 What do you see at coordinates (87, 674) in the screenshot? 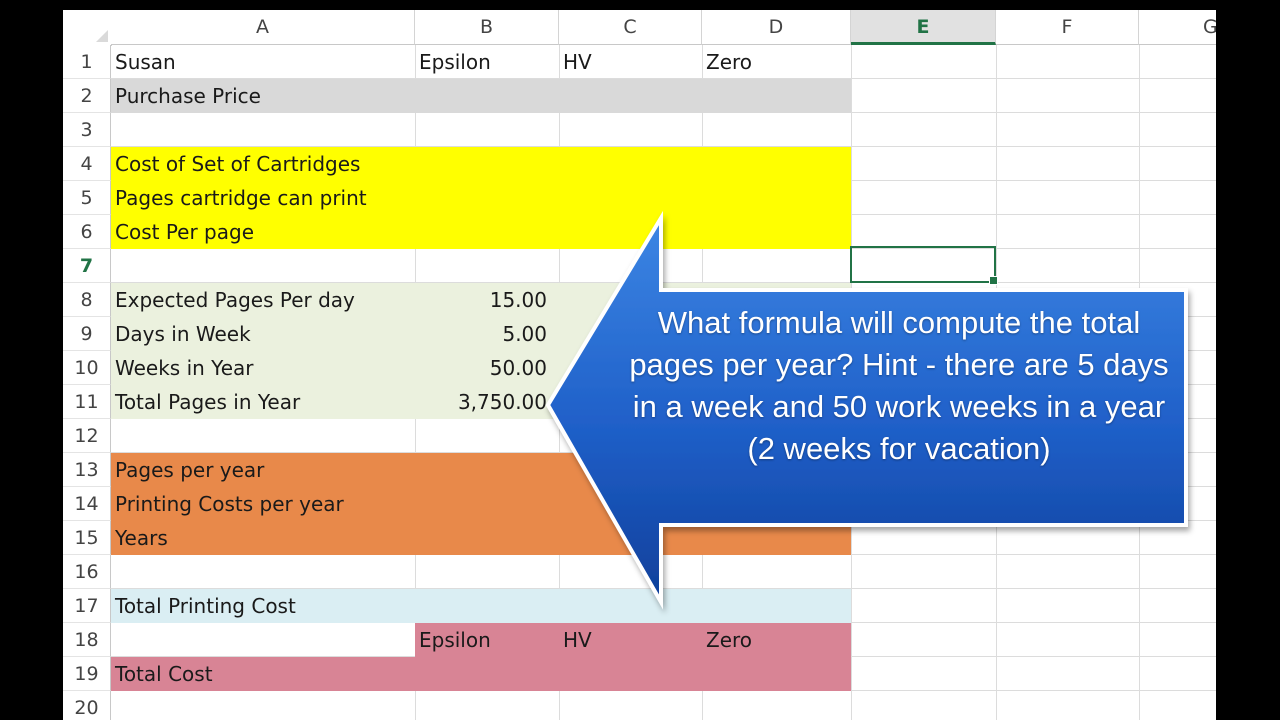
I see `row-header: 19` at bounding box center [87, 674].